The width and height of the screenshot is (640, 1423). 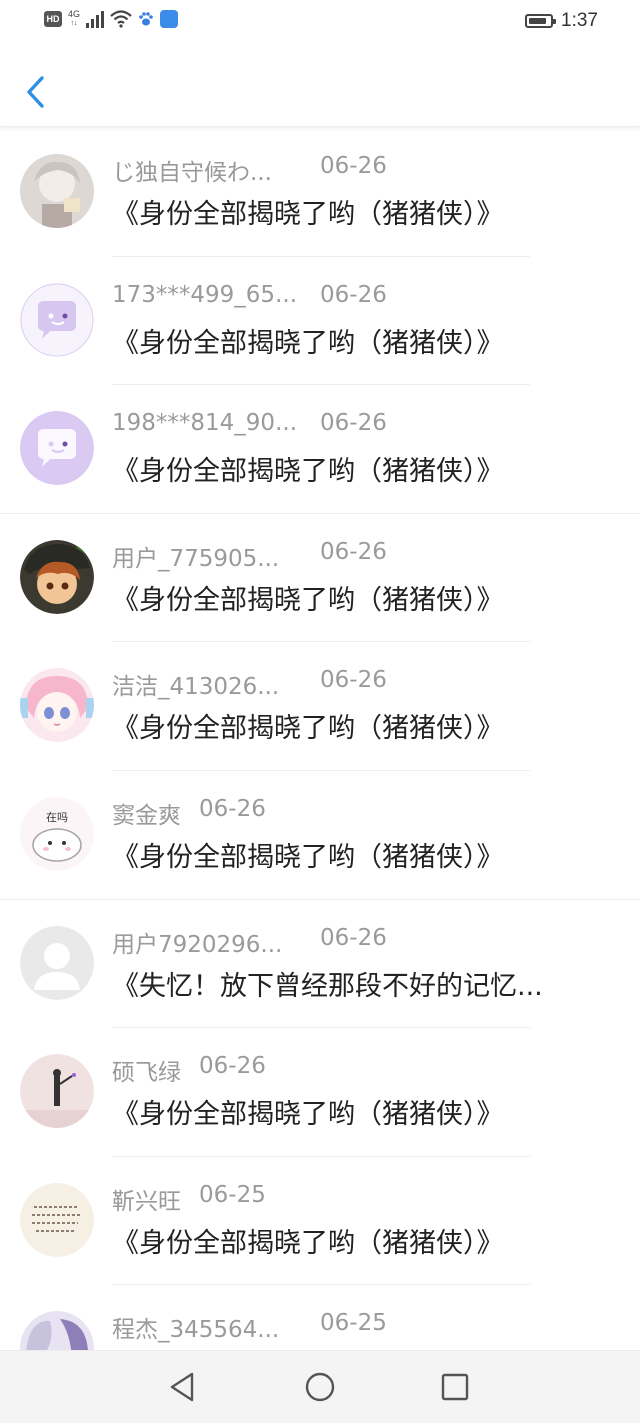 I want to click on user-name: 靳兴旺, so click(x=146, y=1199).